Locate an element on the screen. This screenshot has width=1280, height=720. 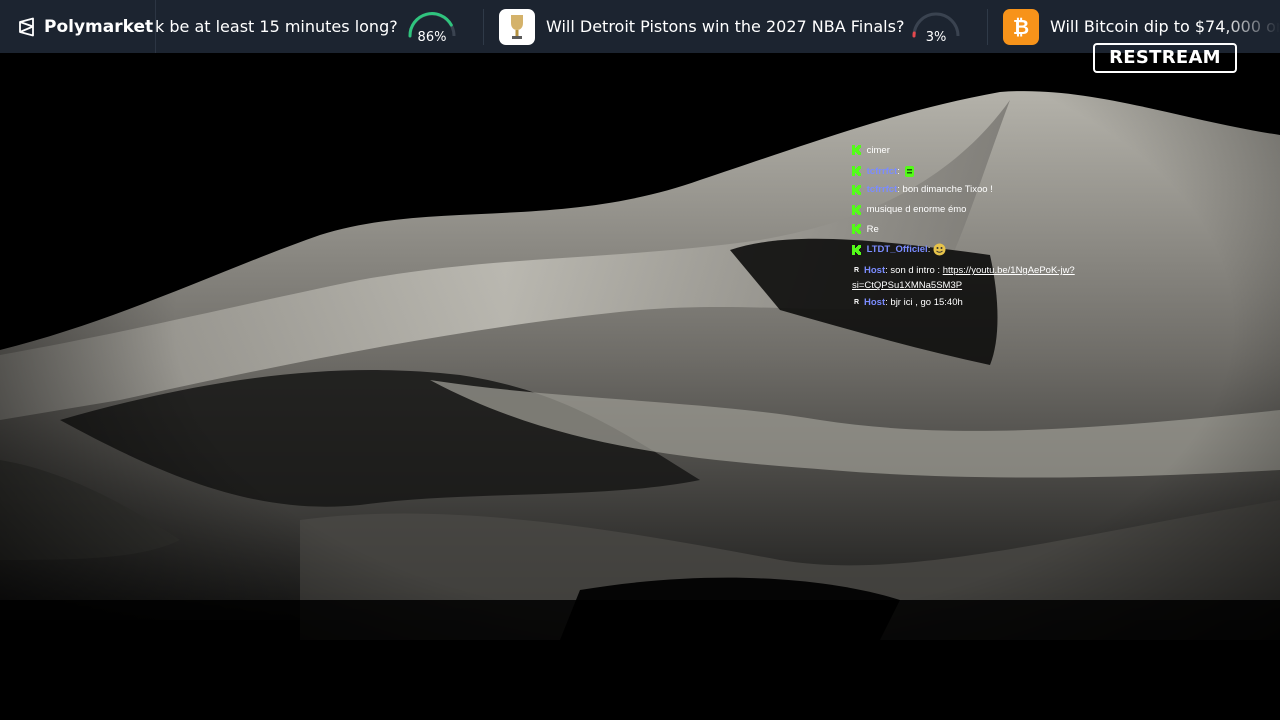
chat-username: LTDT_Officiel is located at coordinates (897, 249).